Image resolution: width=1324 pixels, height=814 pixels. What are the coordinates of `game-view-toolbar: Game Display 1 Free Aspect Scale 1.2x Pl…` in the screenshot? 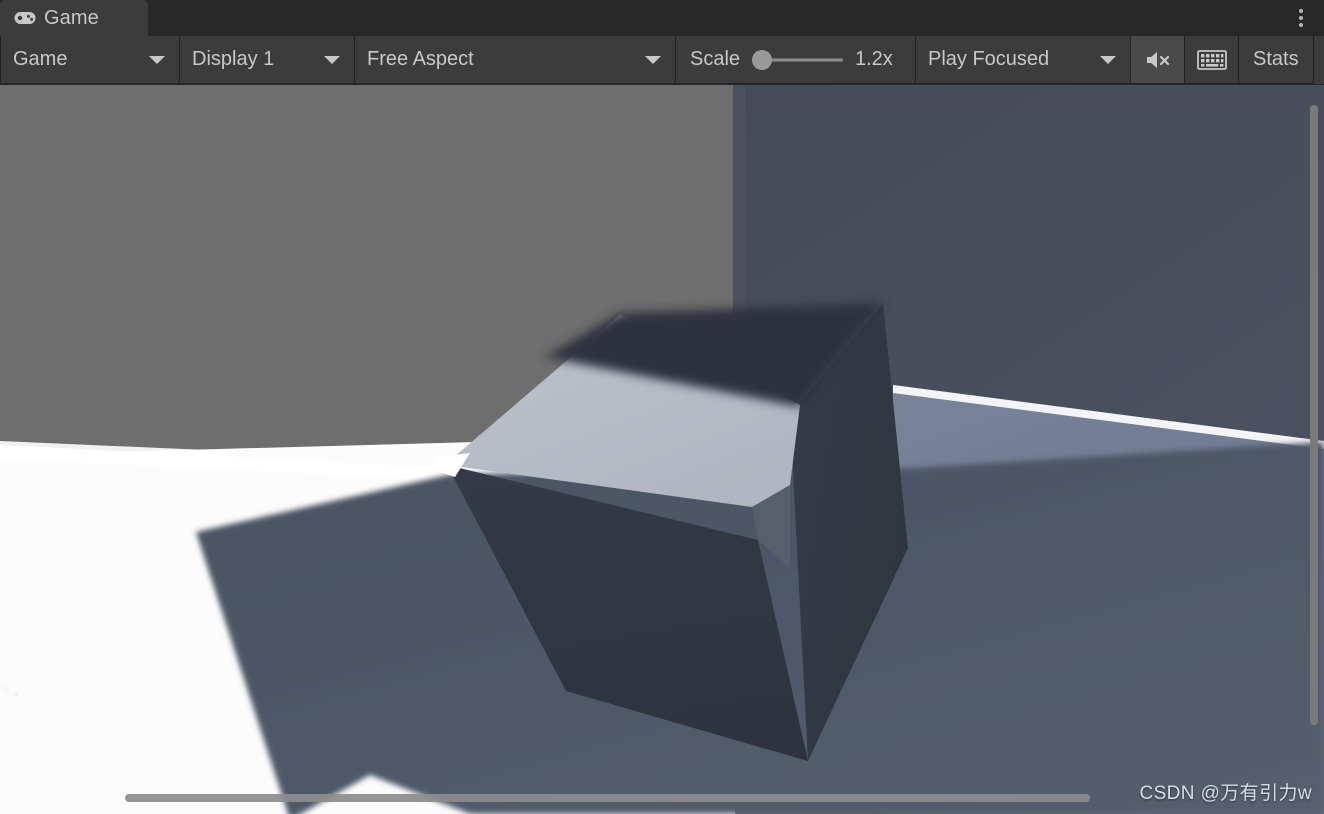 It's located at (662, 60).